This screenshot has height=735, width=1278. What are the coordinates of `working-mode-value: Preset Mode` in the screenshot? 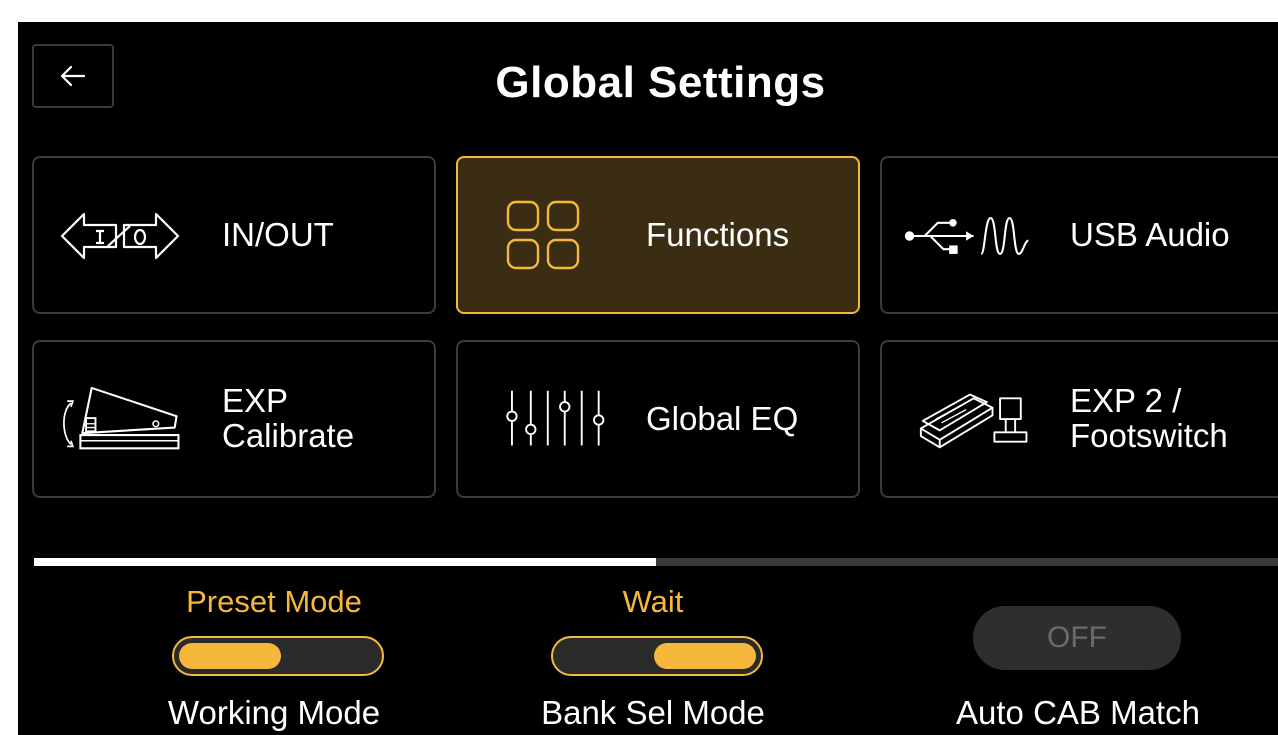 It's located at (274, 601).